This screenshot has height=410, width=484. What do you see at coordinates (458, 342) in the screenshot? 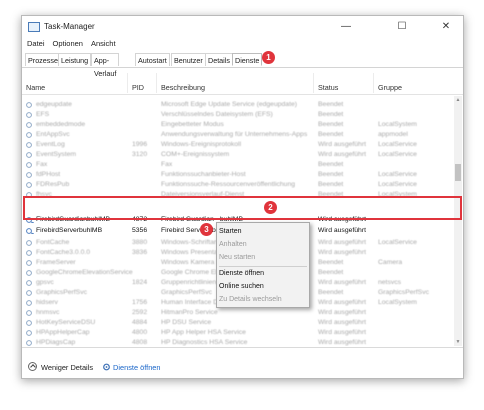
I see `scroll-down-icon: ▼` at bounding box center [458, 342].